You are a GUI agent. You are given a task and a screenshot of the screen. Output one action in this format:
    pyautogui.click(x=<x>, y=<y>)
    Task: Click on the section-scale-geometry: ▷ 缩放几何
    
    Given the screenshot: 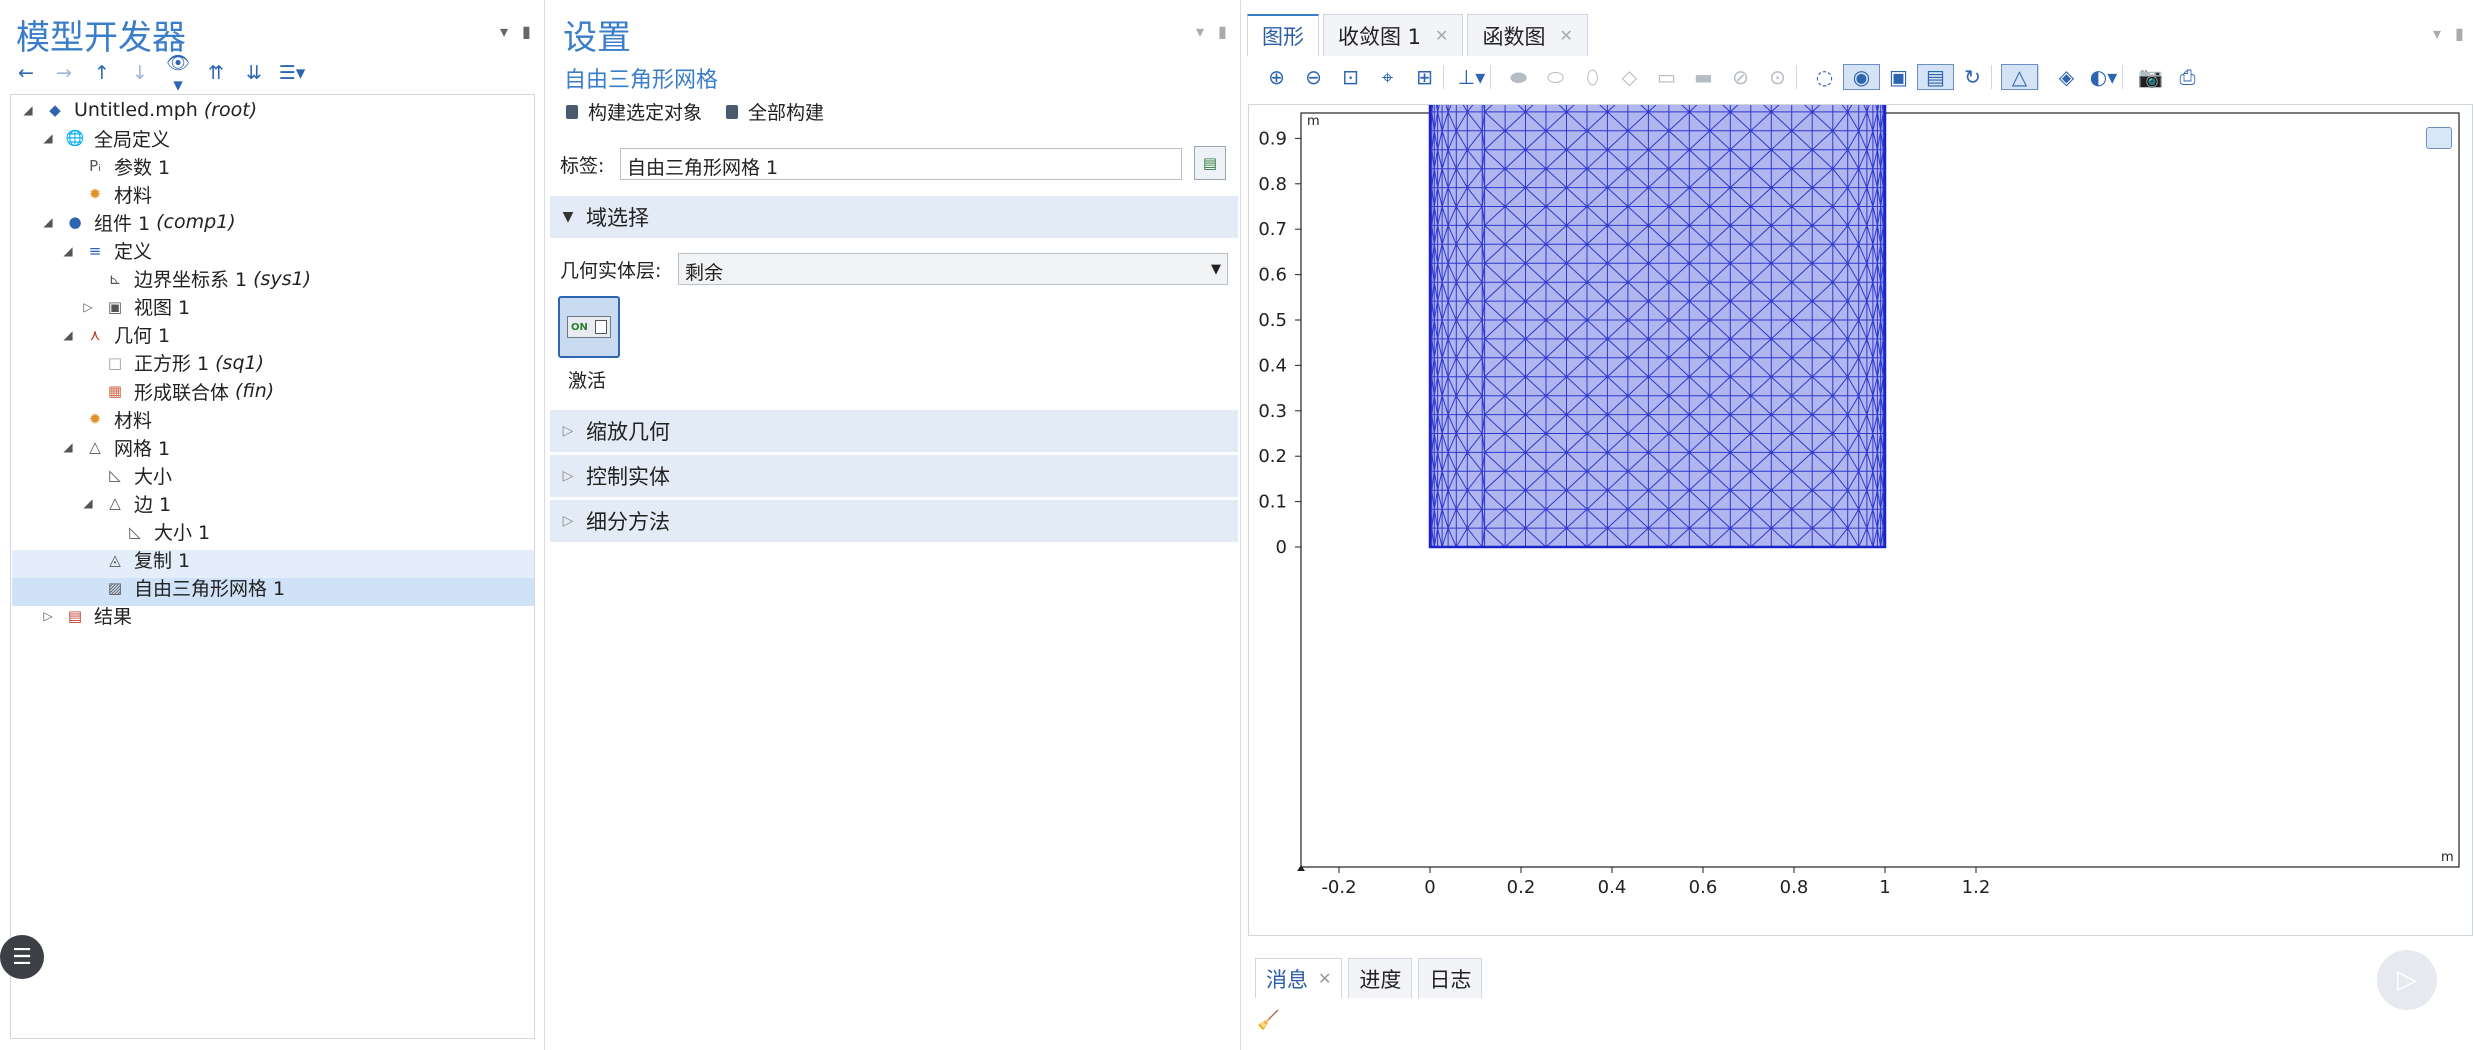 What is the action you would take?
    pyautogui.click(x=894, y=431)
    